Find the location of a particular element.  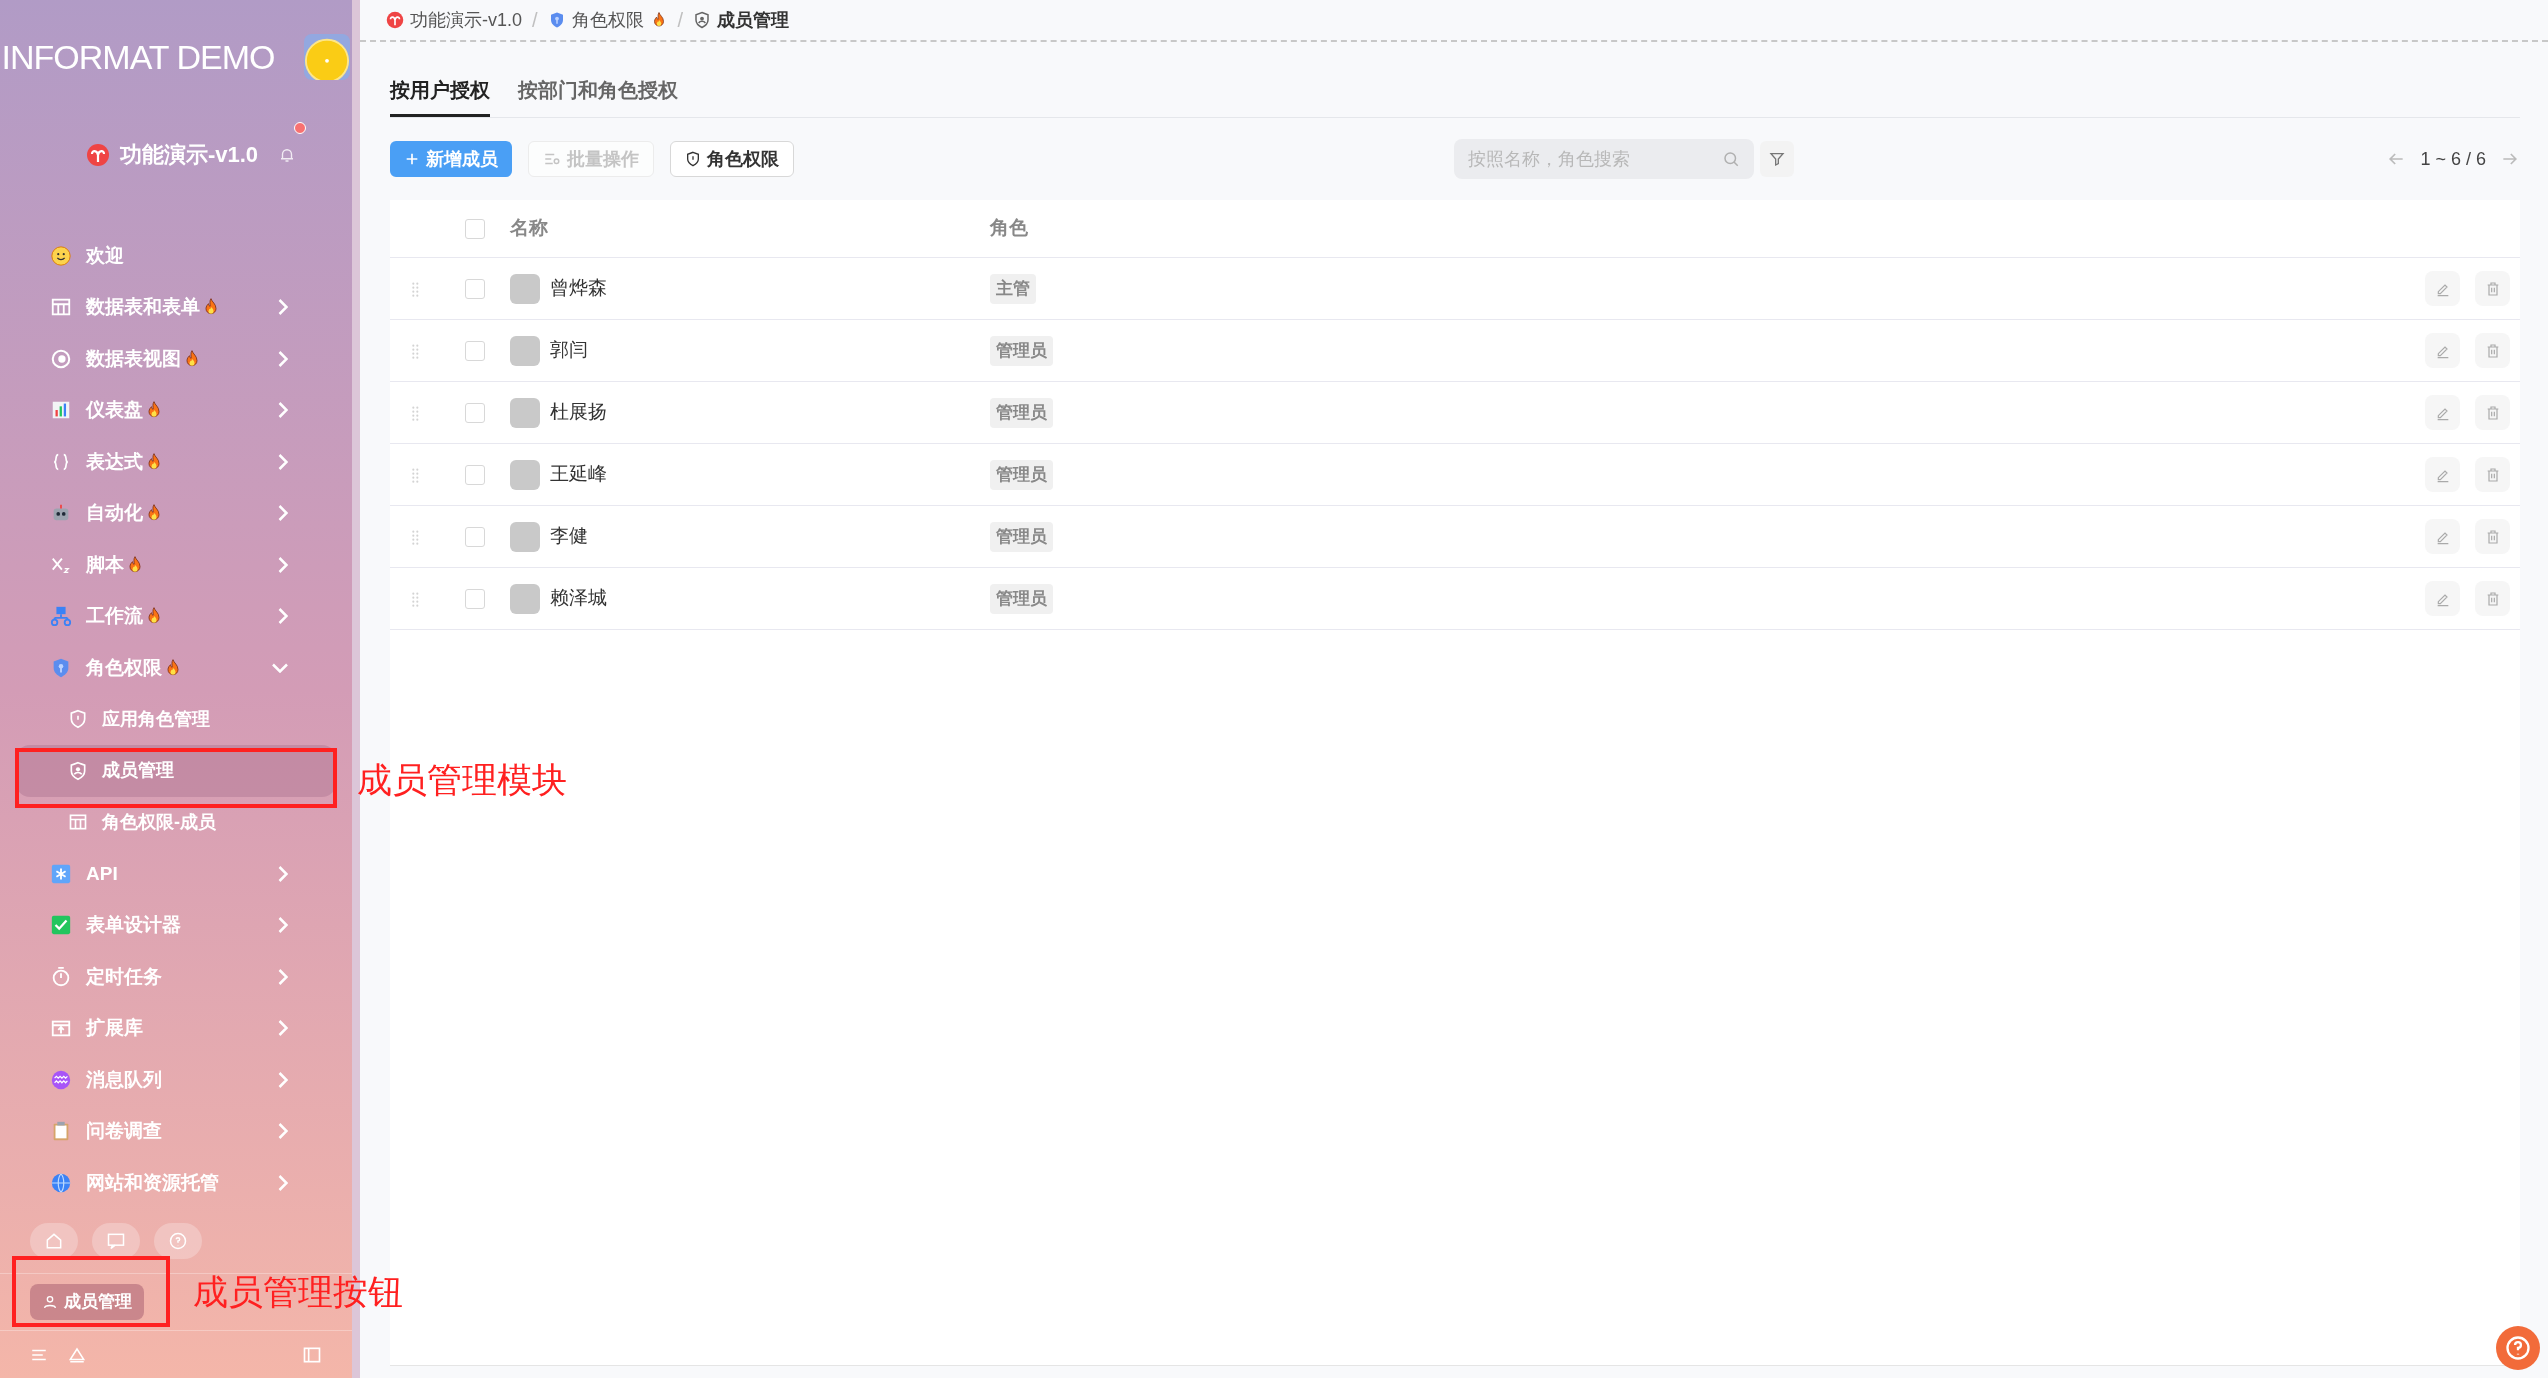

annotation-label: 成员管理按钮 is located at coordinates (298, 1292).